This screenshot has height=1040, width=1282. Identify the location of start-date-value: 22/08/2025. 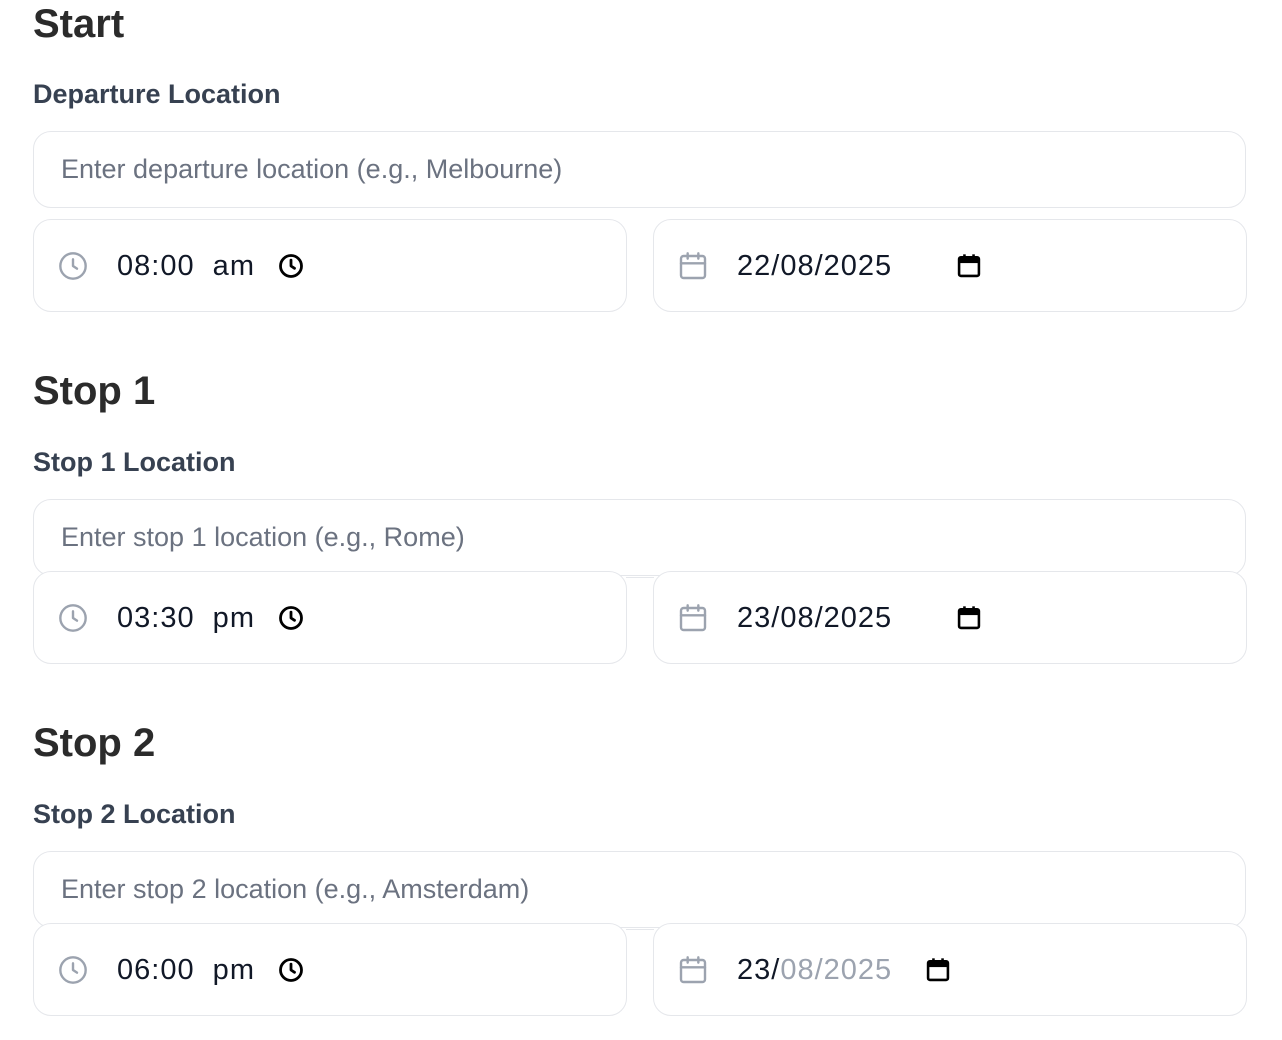
(814, 266).